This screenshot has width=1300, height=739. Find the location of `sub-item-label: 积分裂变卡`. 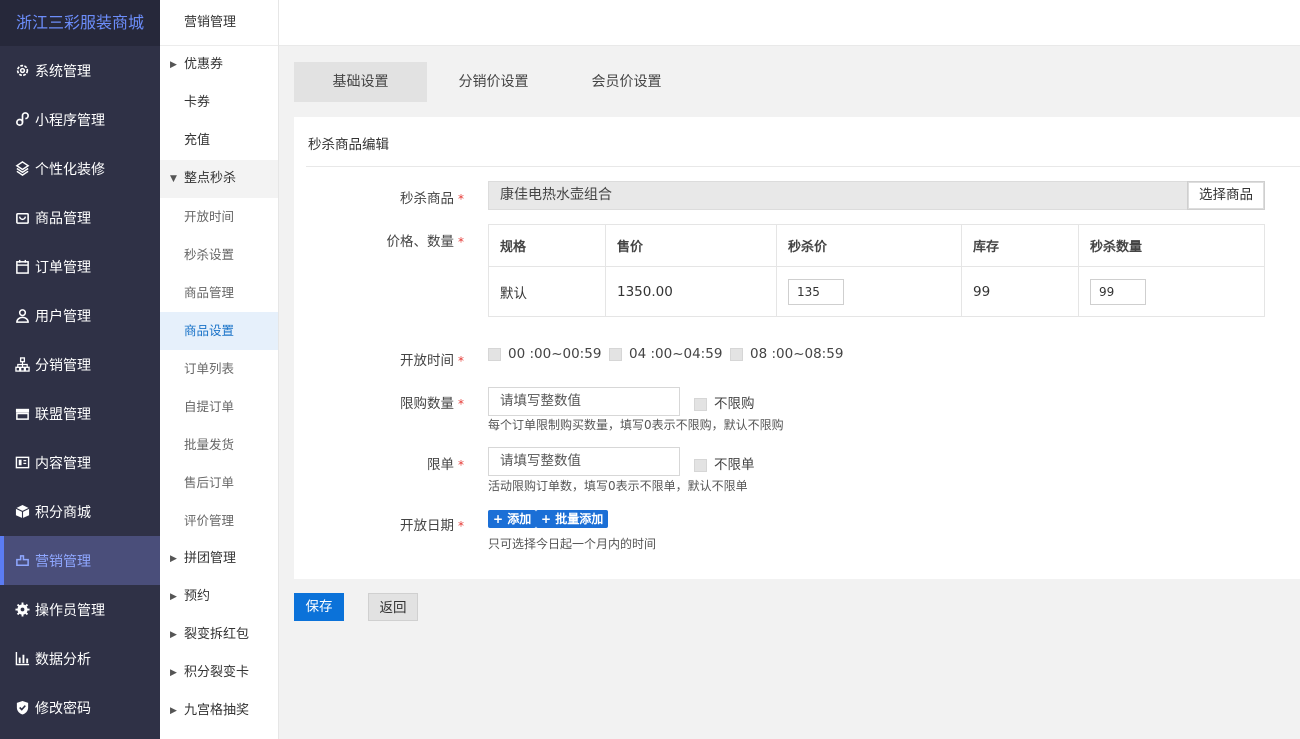

sub-item-label: 积分裂变卡 is located at coordinates (217, 672).